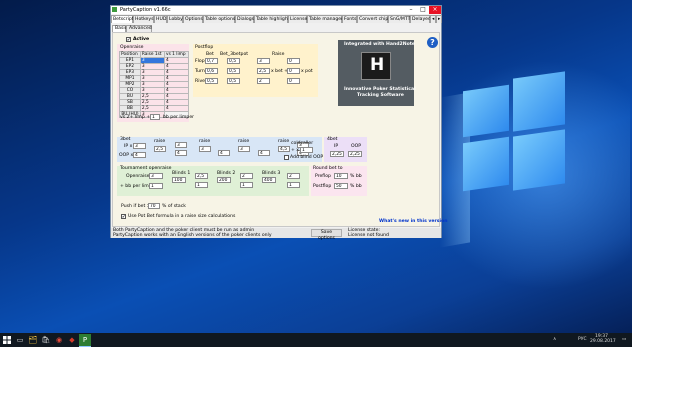 This screenshot has width=700, height=394. Describe the element at coordinates (420, 19) in the screenshot. I see `tab-delayed: Delayed` at that location.